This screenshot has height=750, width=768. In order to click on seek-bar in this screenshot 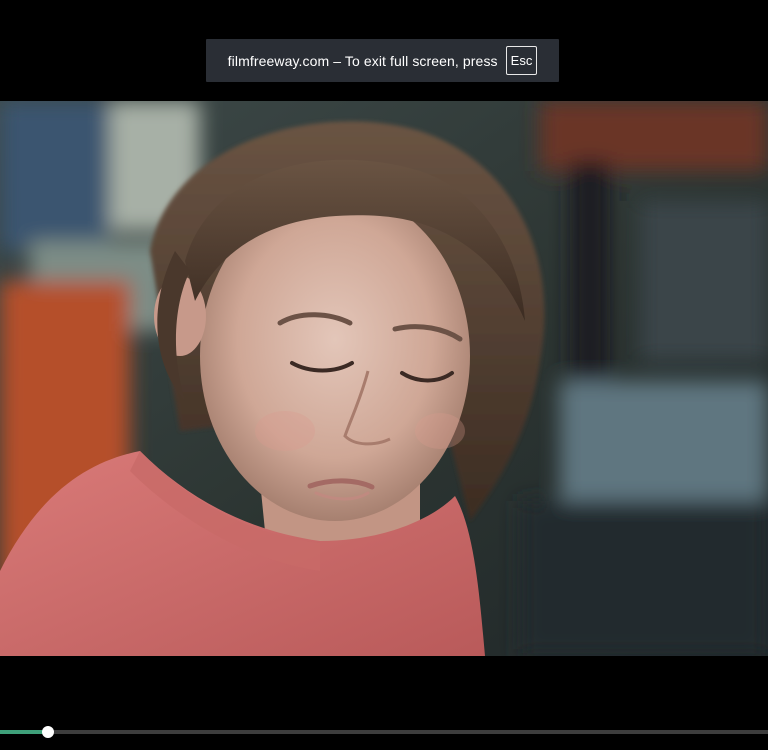, I will do `click(384, 732)`.